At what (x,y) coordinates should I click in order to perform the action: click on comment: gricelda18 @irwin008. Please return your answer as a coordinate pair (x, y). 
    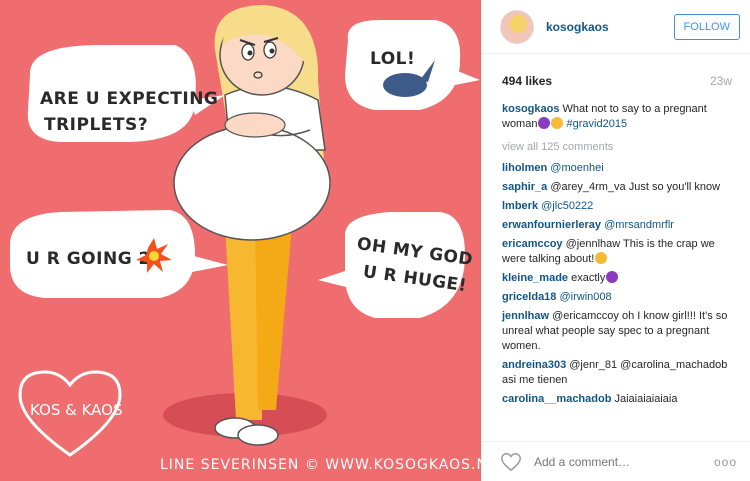
    Looking at the image, I should click on (617, 297).